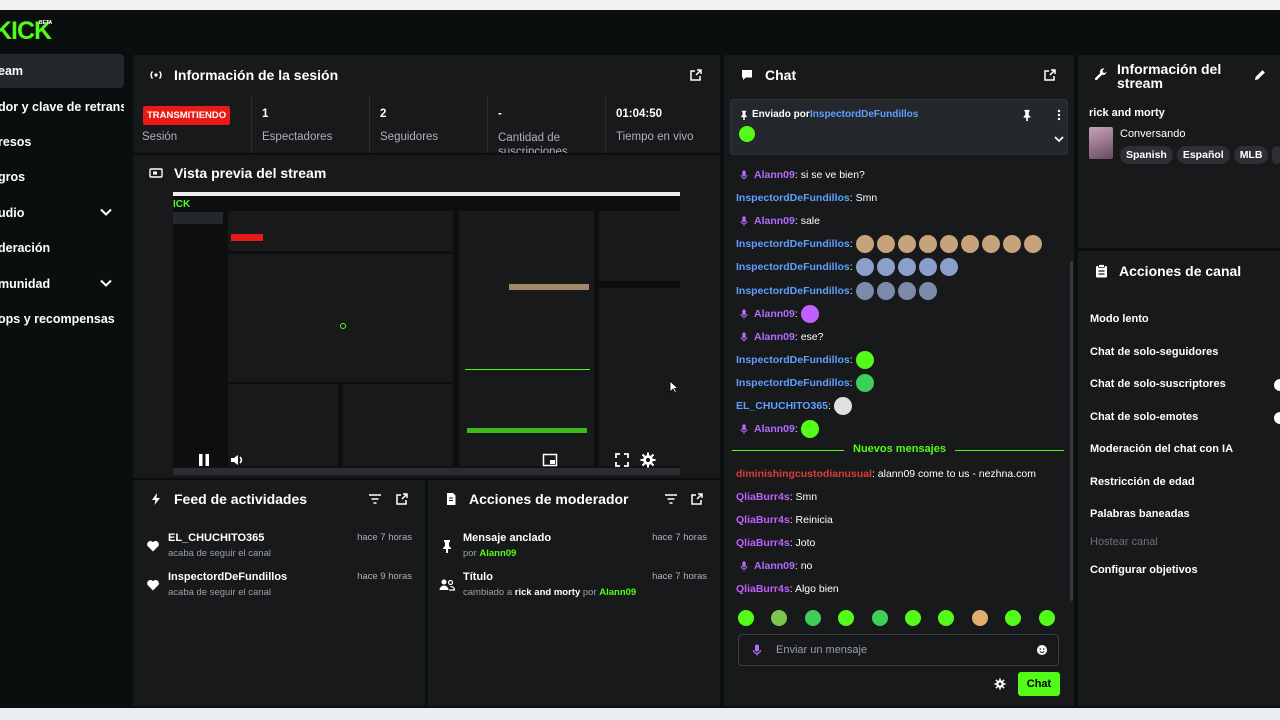 The width and height of the screenshot is (1280, 720). What do you see at coordinates (1251, 155) in the screenshot?
I see `tag: MLB` at bounding box center [1251, 155].